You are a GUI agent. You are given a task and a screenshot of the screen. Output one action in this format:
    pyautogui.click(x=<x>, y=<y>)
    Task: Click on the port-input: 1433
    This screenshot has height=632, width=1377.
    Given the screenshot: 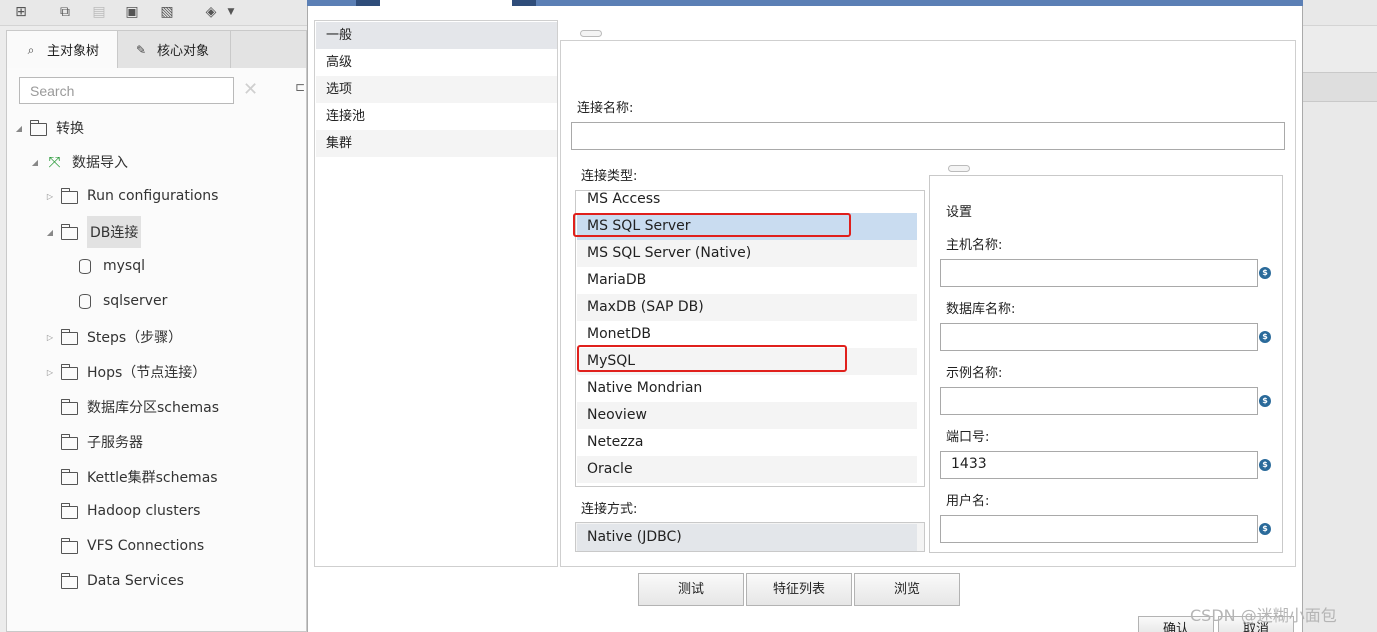 What is the action you would take?
    pyautogui.click(x=1099, y=465)
    